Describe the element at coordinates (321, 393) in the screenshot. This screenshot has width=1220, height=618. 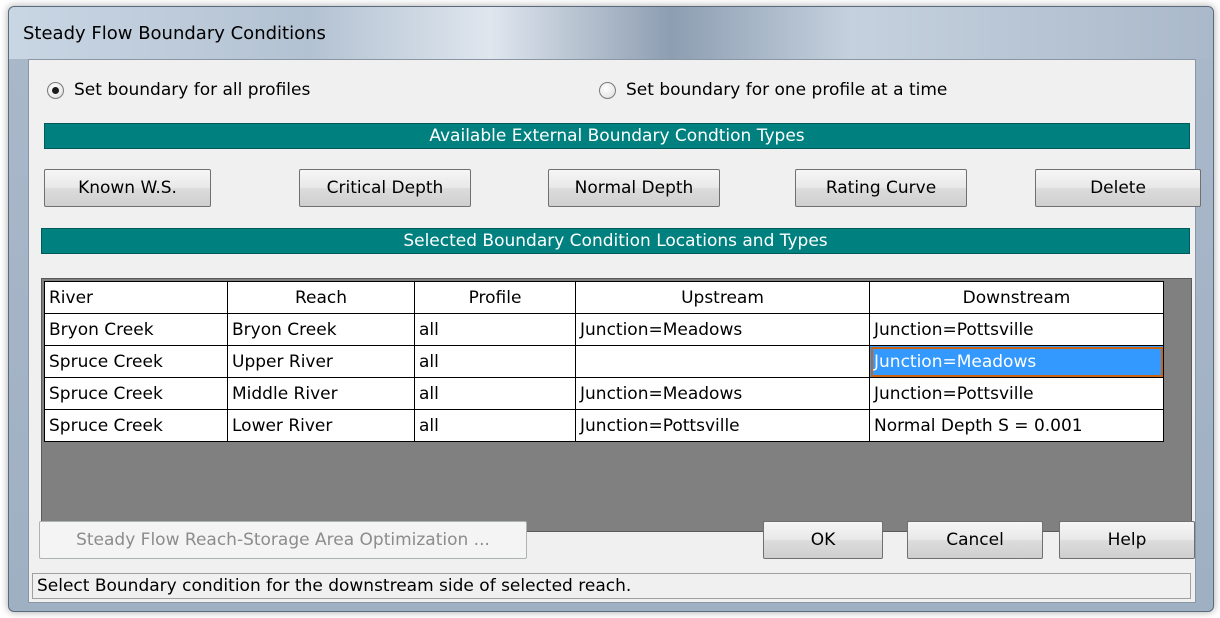
I see `cell-reach: Middle River` at that location.